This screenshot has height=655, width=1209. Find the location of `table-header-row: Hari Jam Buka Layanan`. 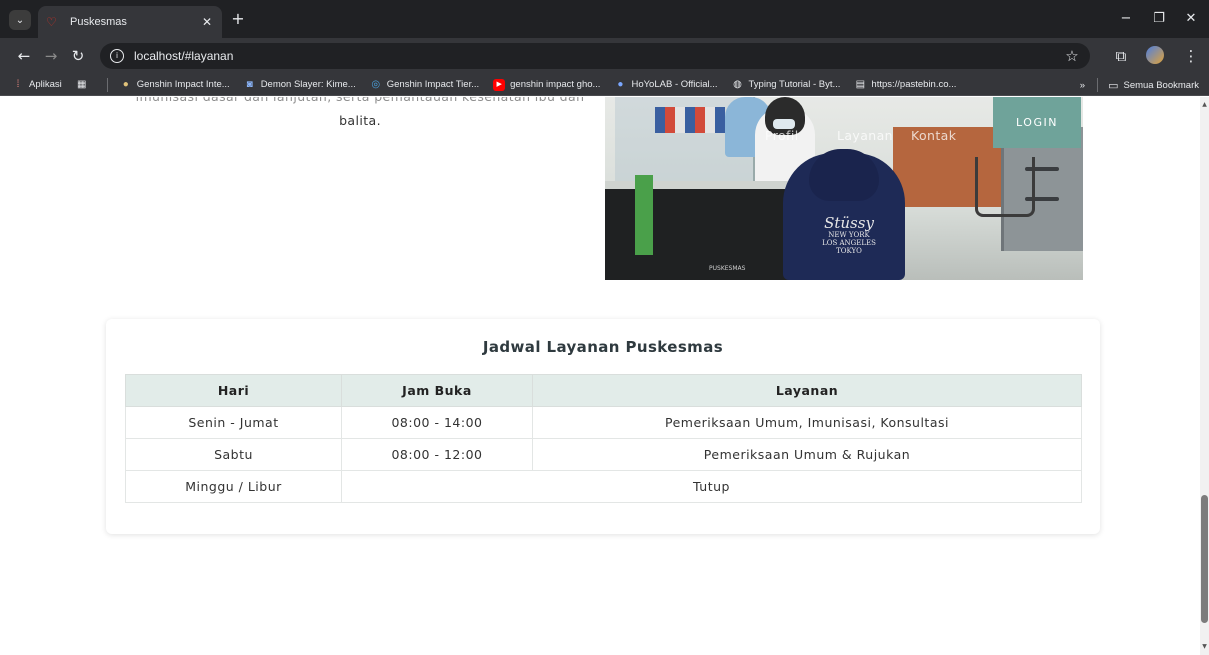

table-header-row: Hari Jam Buka Layanan is located at coordinates (603, 390).